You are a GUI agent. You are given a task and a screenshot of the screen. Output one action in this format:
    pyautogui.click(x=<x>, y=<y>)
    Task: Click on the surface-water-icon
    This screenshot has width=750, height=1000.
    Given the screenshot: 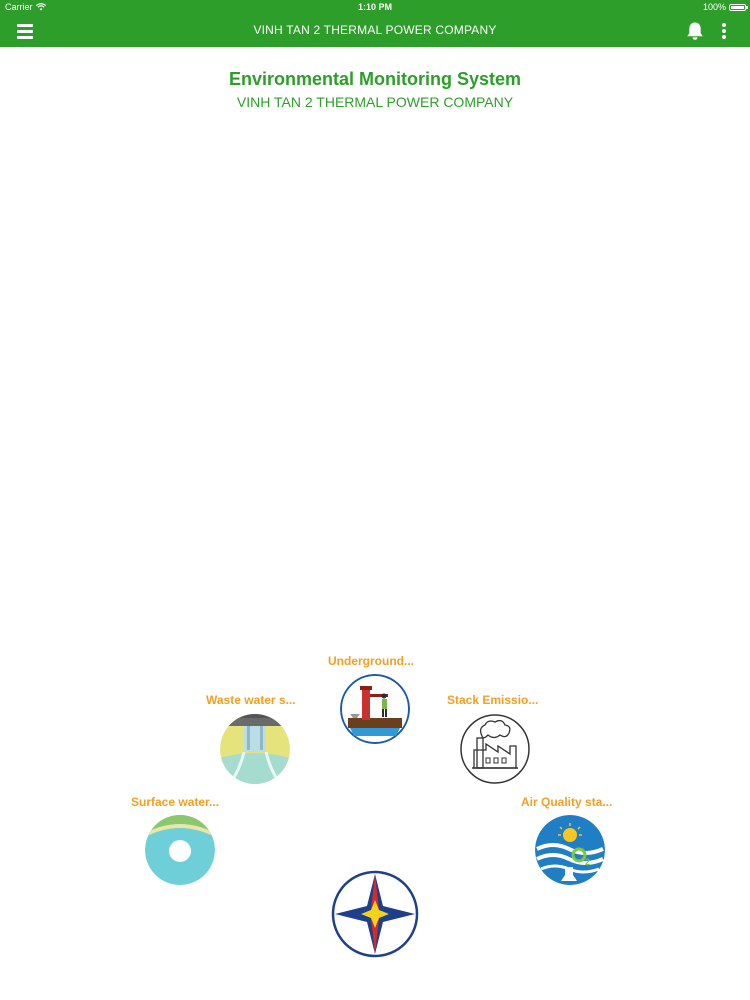 What is the action you would take?
    pyautogui.click(x=180, y=850)
    